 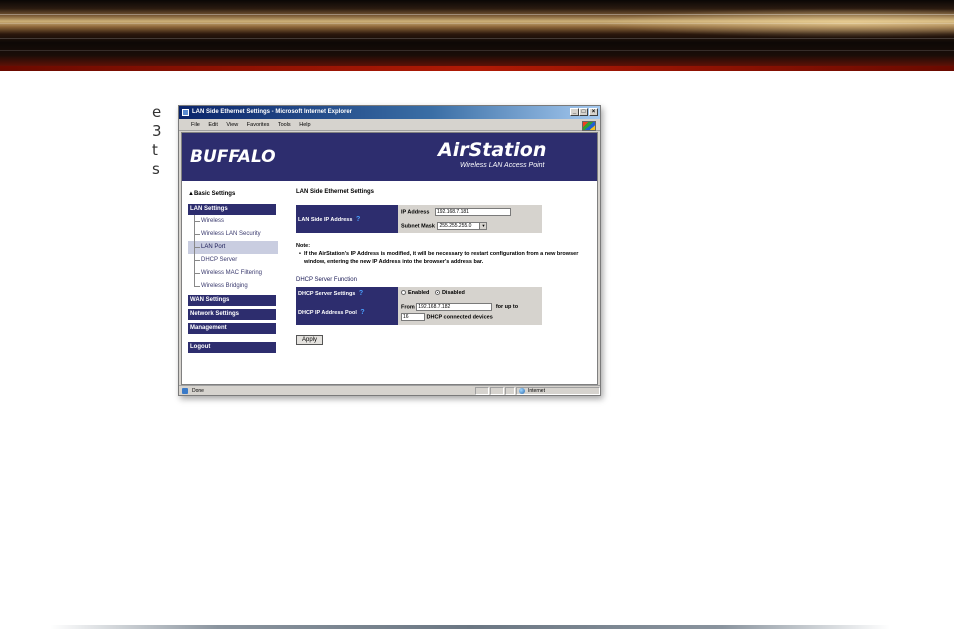 I want to click on header-subtitle: Wireless LAN Access Point, so click(x=502, y=165).